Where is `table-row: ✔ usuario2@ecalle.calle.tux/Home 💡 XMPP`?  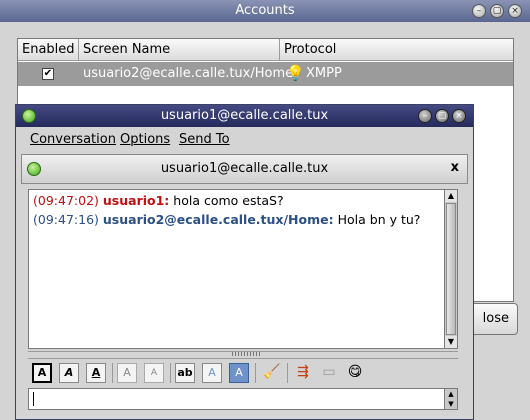 table-row: ✔ usuario2@ecalle.calle.tux/Home 💡 XMPP is located at coordinates (265, 74).